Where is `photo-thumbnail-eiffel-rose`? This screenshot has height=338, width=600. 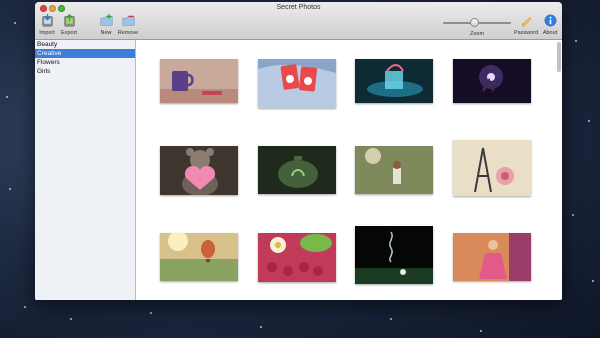
photo-thumbnail-eiffel-rose is located at coordinates (492, 168).